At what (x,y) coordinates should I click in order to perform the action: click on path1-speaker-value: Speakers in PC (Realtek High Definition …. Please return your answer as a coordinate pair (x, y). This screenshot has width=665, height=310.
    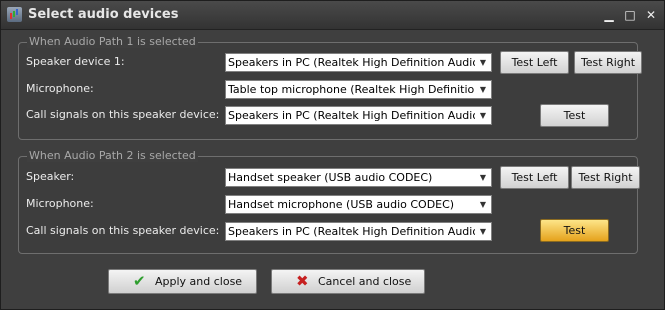
    Looking at the image, I should click on (356, 62).